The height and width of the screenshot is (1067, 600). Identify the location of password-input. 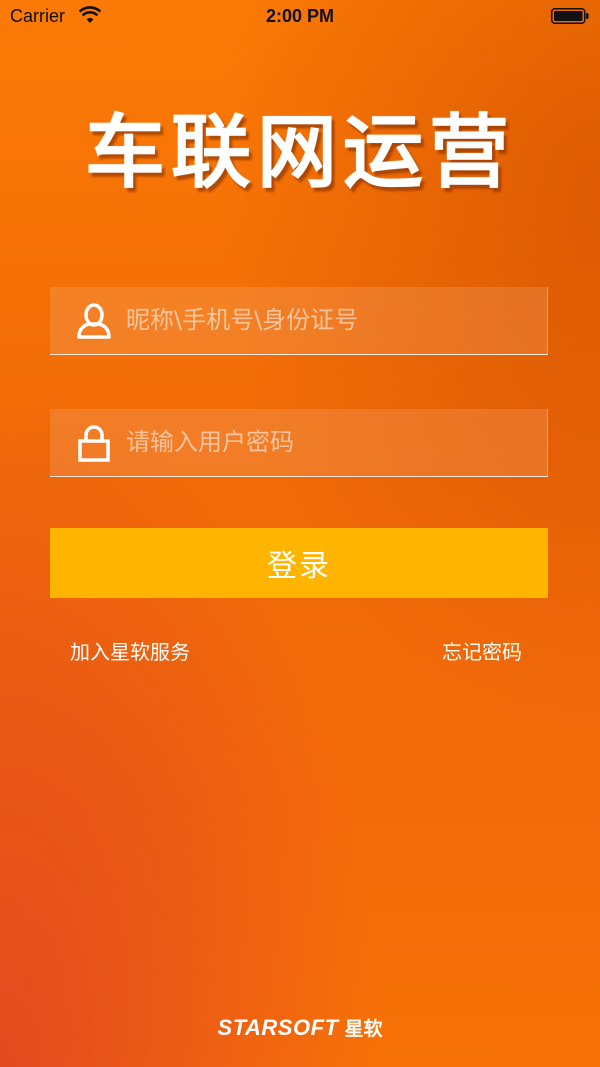
(326, 442).